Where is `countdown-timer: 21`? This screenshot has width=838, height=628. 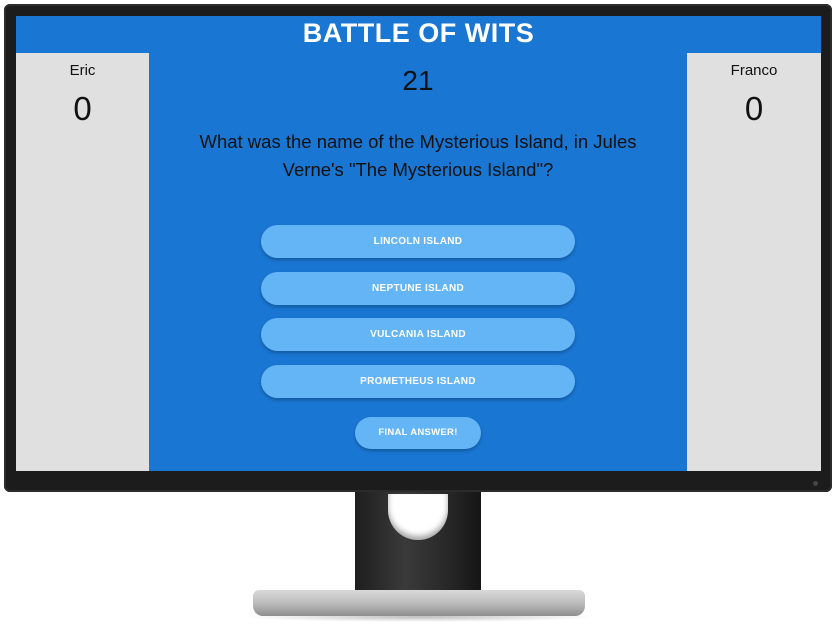 countdown-timer: 21 is located at coordinates (418, 80).